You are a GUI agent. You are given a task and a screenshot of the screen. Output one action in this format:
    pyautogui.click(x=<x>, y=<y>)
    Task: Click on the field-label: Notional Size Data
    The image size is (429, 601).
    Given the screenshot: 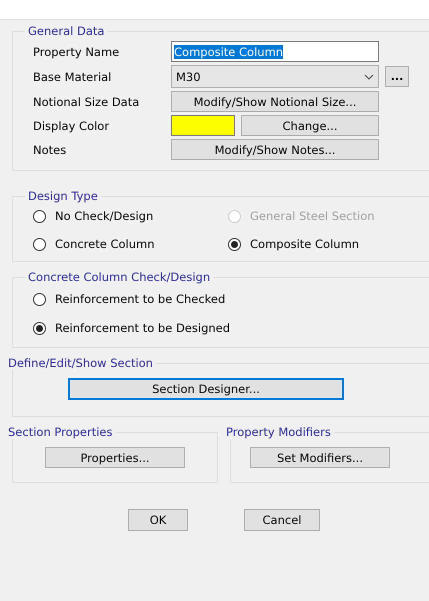 What is the action you would take?
    pyautogui.click(x=86, y=101)
    